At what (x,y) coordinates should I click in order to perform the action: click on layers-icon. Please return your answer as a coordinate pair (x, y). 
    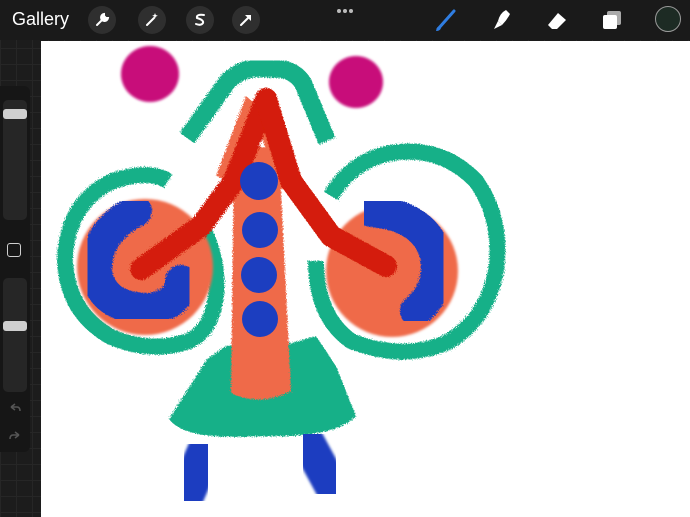
    Looking at the image, I should click on (612, 20).